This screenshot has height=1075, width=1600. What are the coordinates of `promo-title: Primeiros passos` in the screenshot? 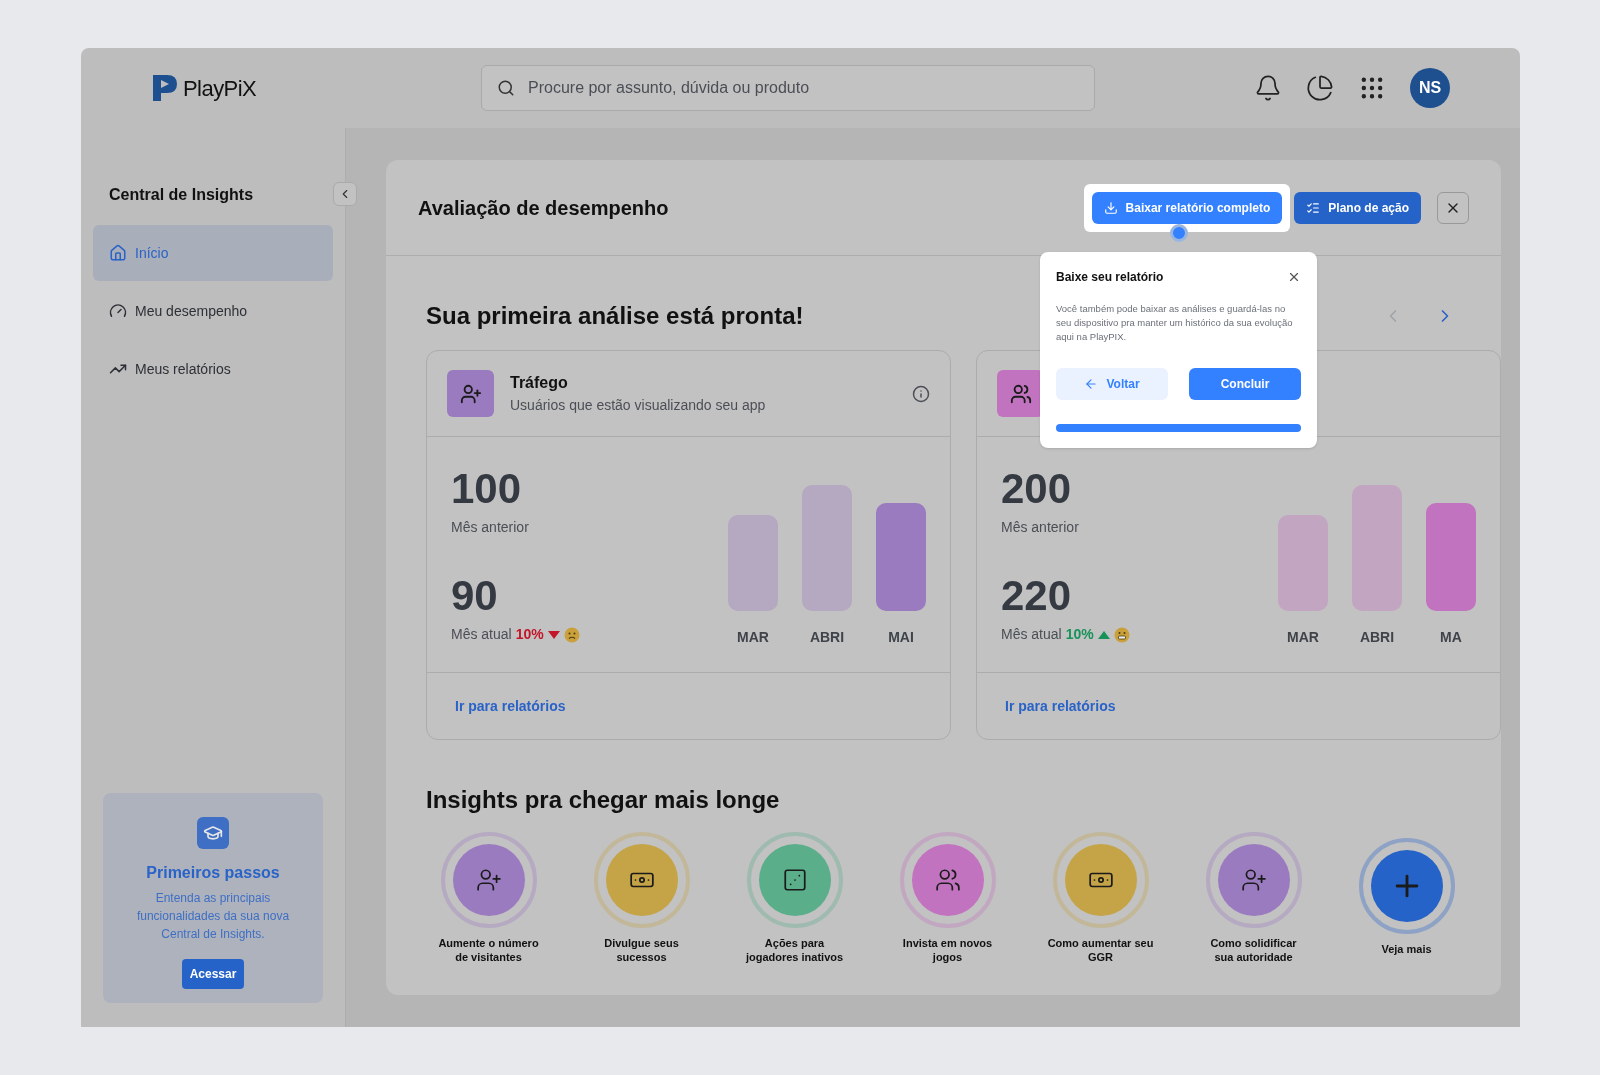 It's located at (213, 873).